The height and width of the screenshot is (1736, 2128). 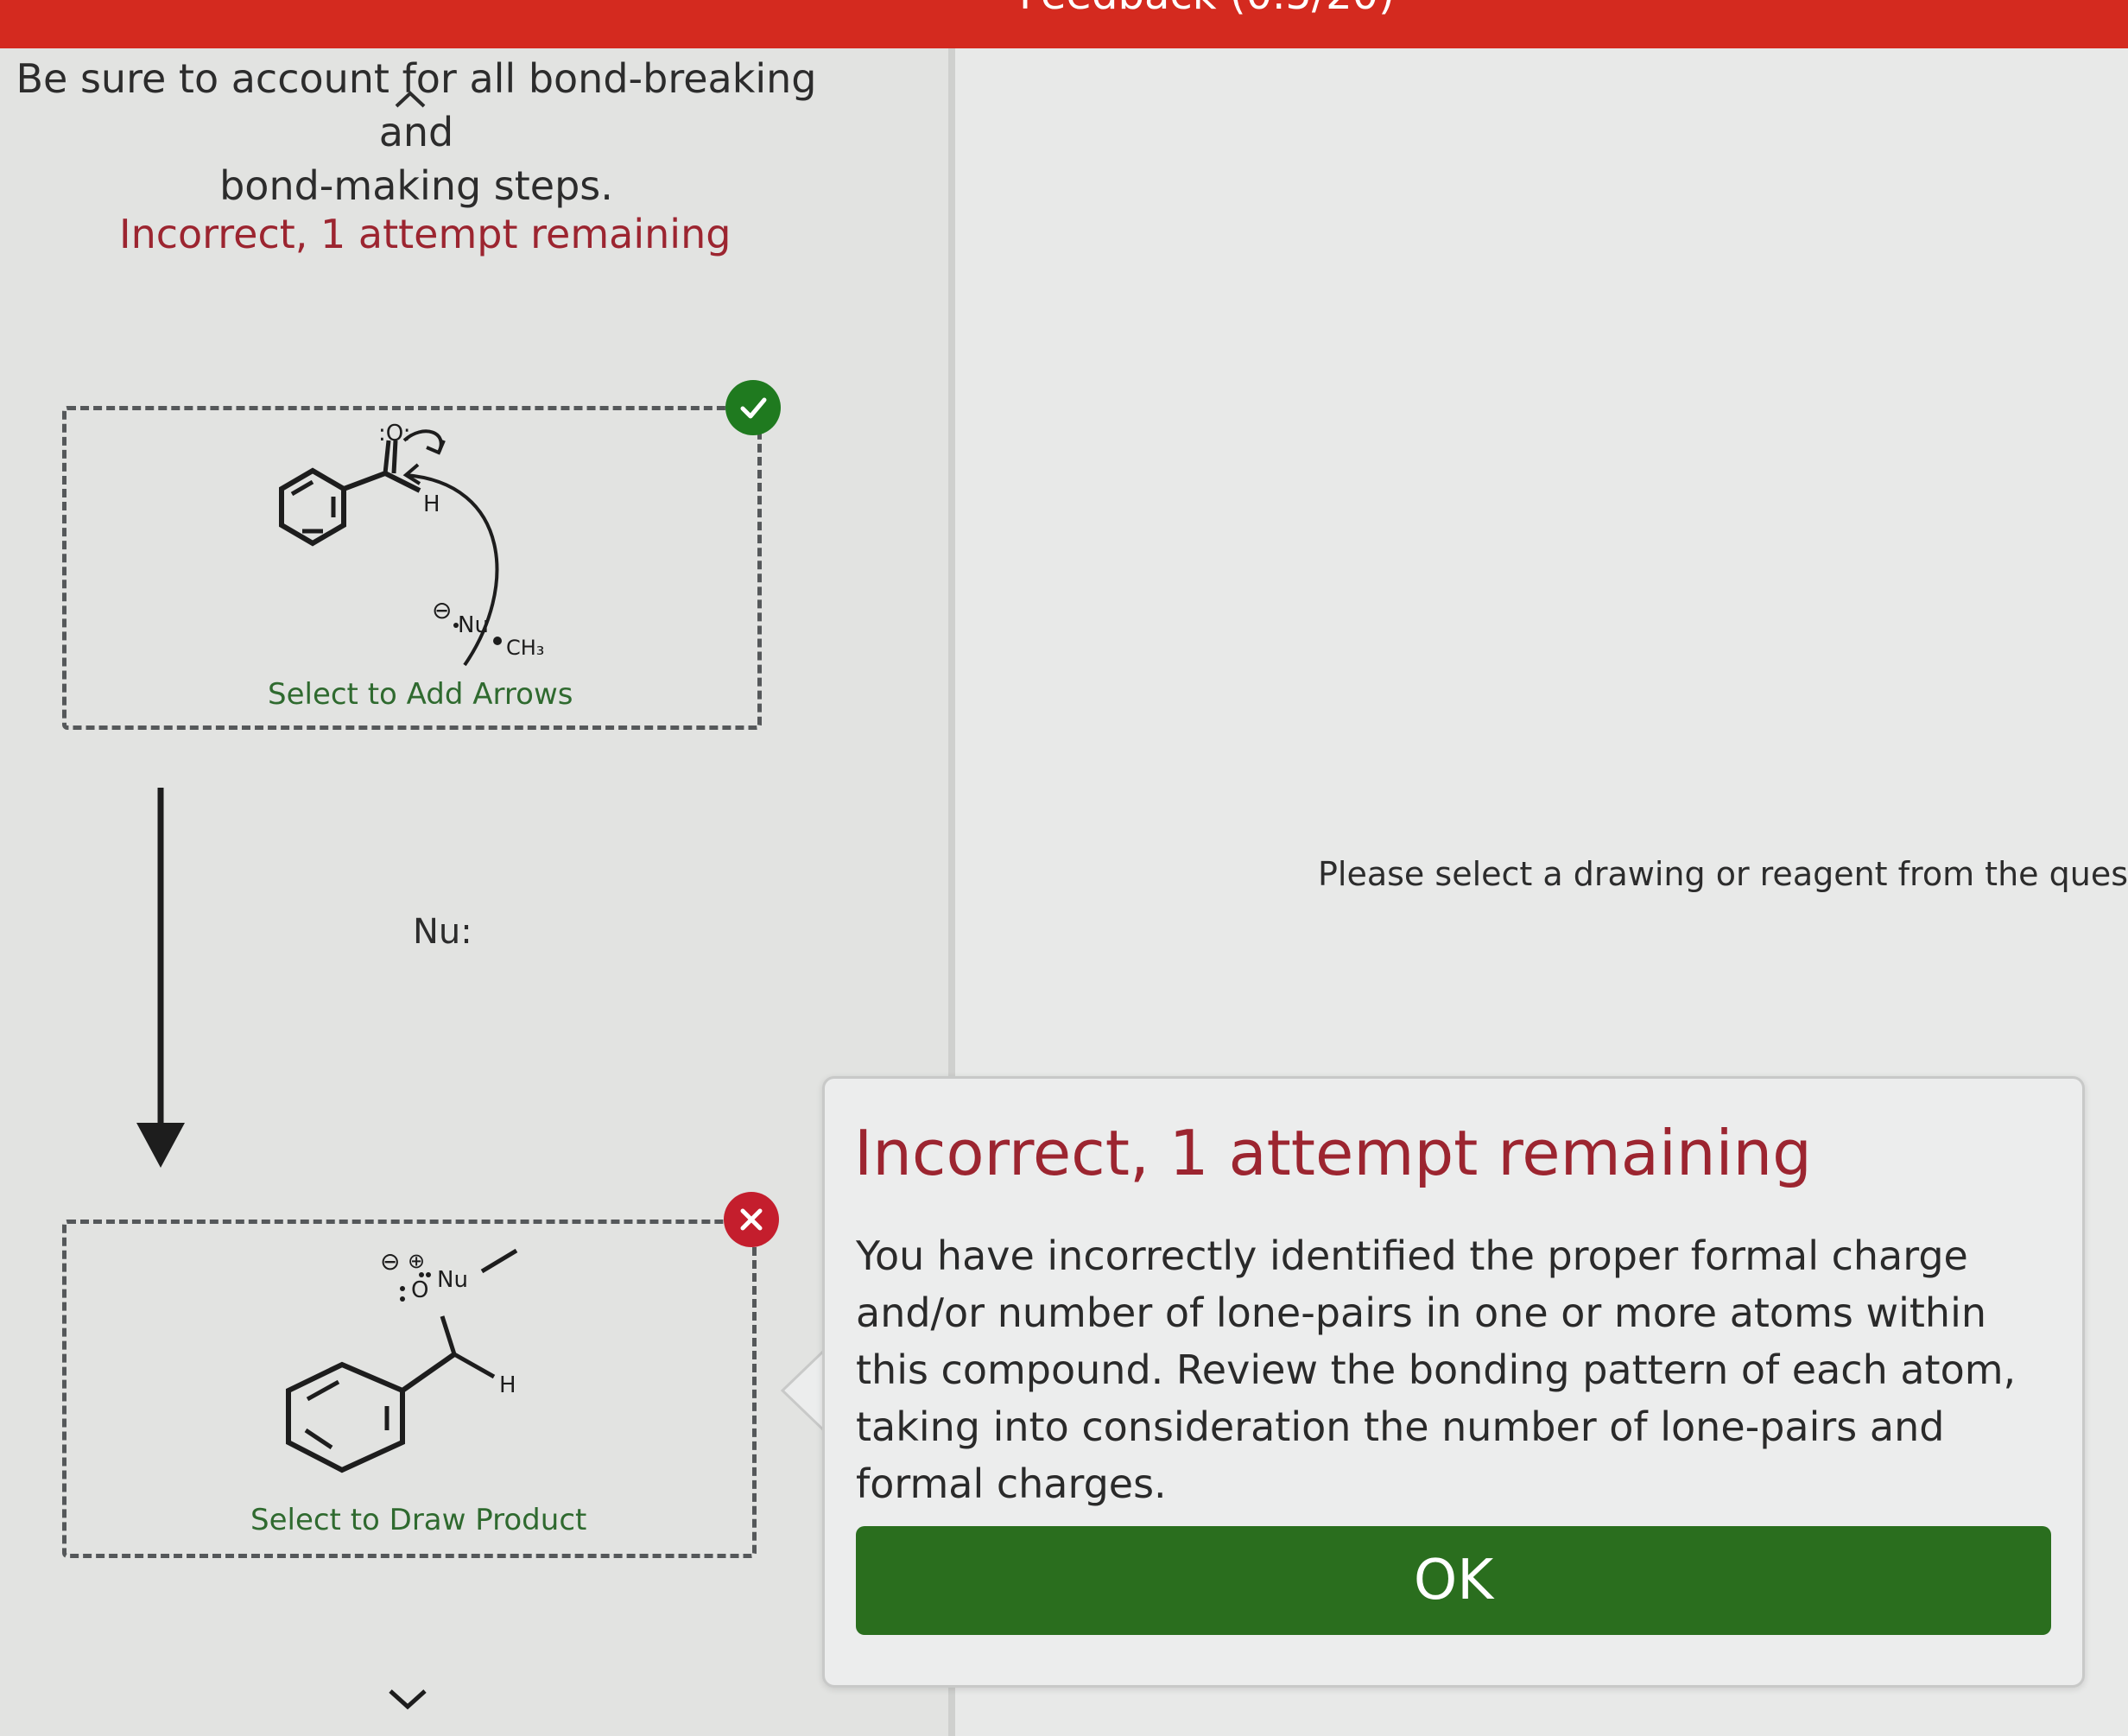 I want to click on product-neg-charge-label: ⊖, so click(x=390, y=1261).